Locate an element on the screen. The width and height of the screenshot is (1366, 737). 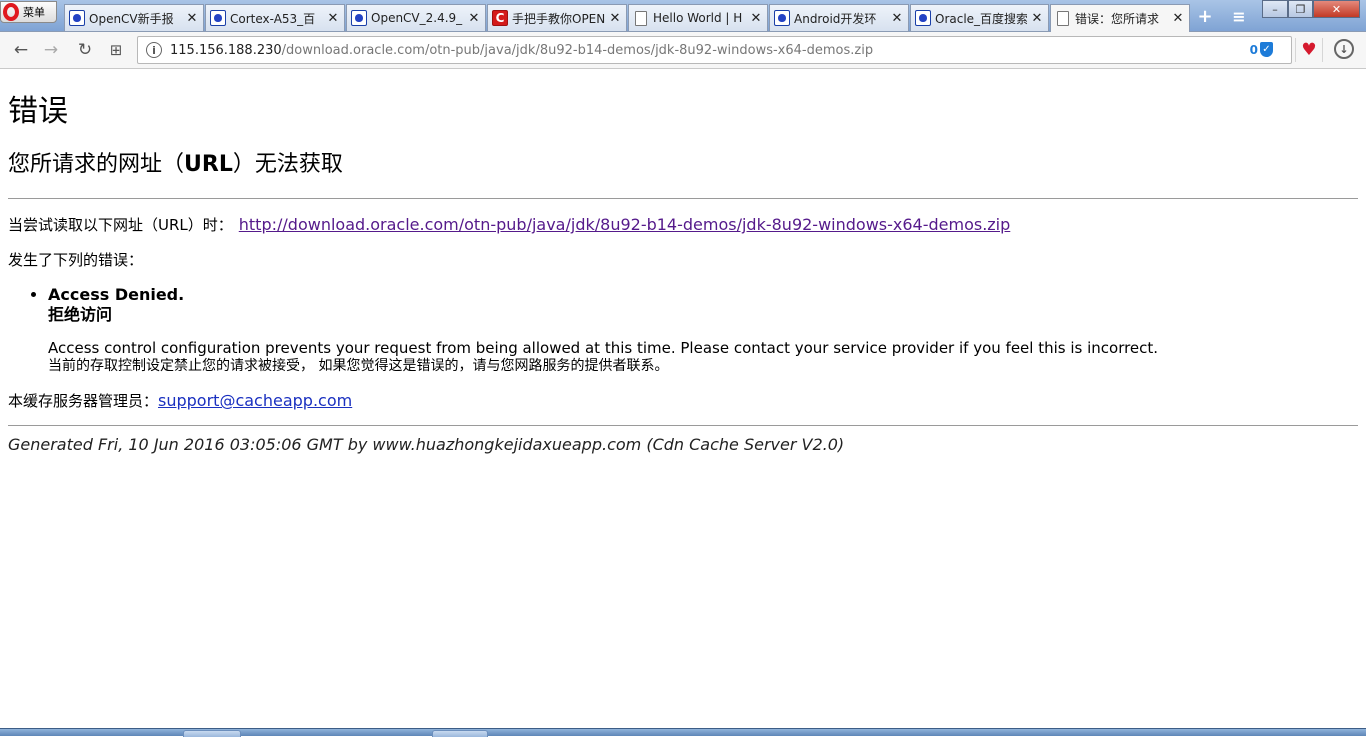
tab-oracle-search: Oracle_百度搜索 ✕ is located at coordinates (979, 17).